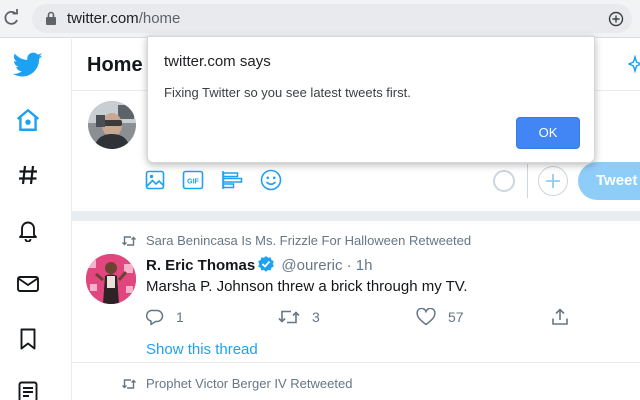 Image resolution: width=640 pixels, height=400 pixels. I want to click on twitter-bird-icon, so click(28, 65).